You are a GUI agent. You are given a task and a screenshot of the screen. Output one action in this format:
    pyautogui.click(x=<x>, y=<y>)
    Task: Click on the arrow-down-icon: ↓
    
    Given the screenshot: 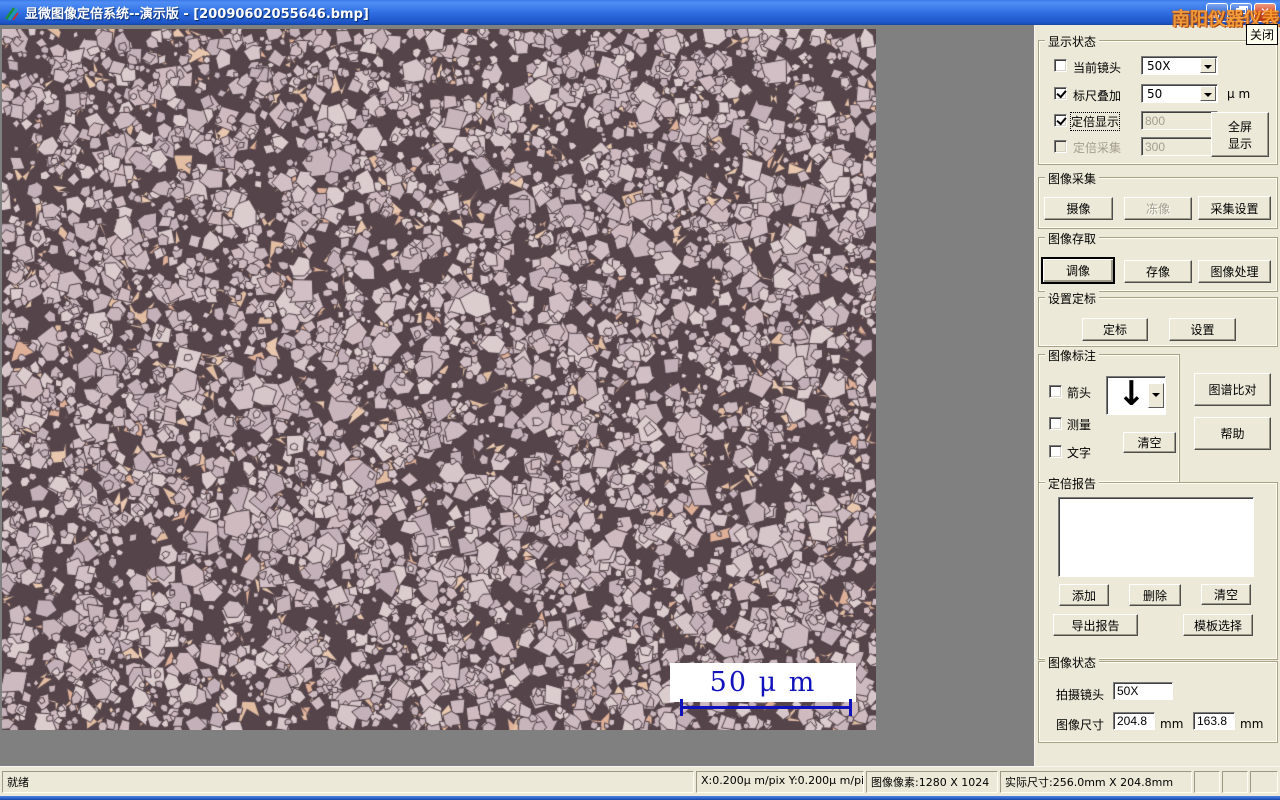 What is the action you would take?
    pyautogui.click(x=1131, y=394)
    